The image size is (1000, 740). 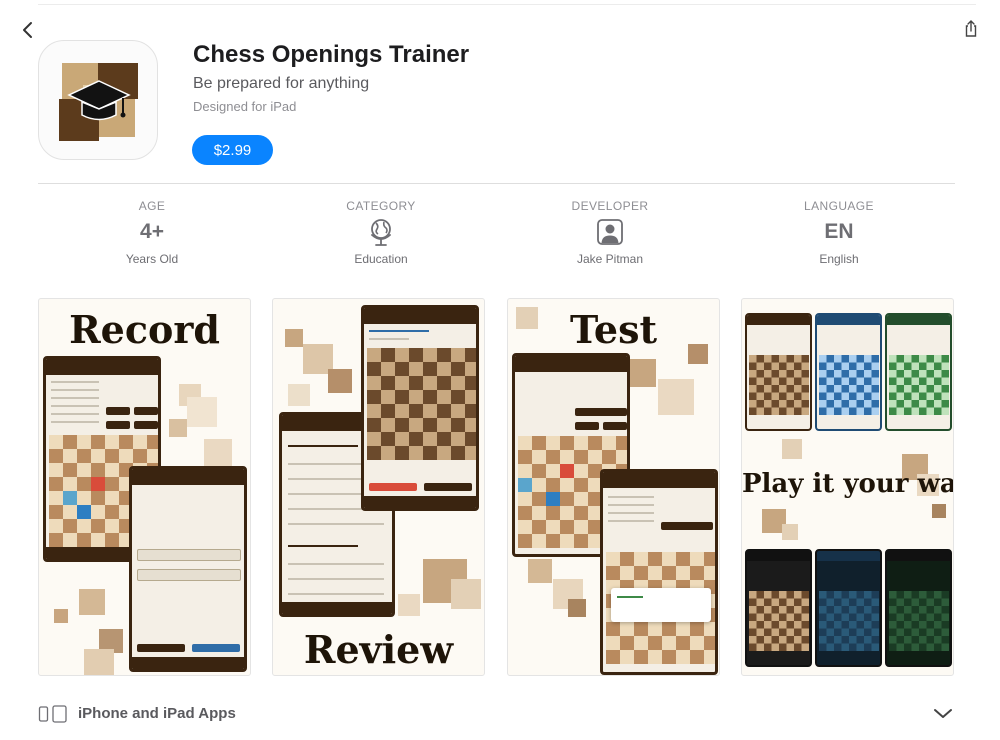 I want to click on language-label: LANGUAGE, so click(x=839, y=206).